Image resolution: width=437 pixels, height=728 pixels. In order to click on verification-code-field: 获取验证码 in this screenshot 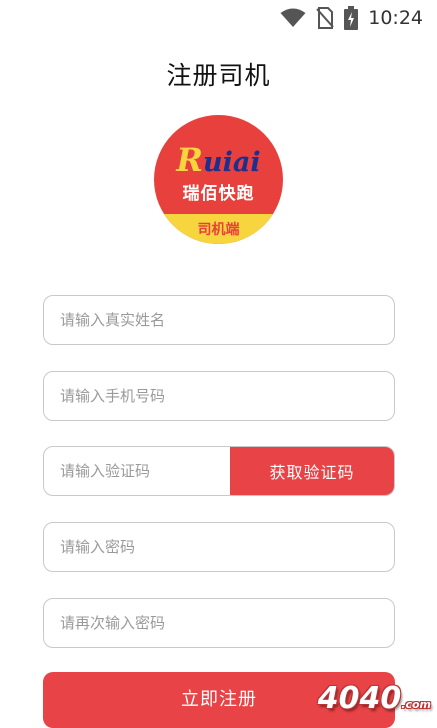, I will do `click(219, 471)`.